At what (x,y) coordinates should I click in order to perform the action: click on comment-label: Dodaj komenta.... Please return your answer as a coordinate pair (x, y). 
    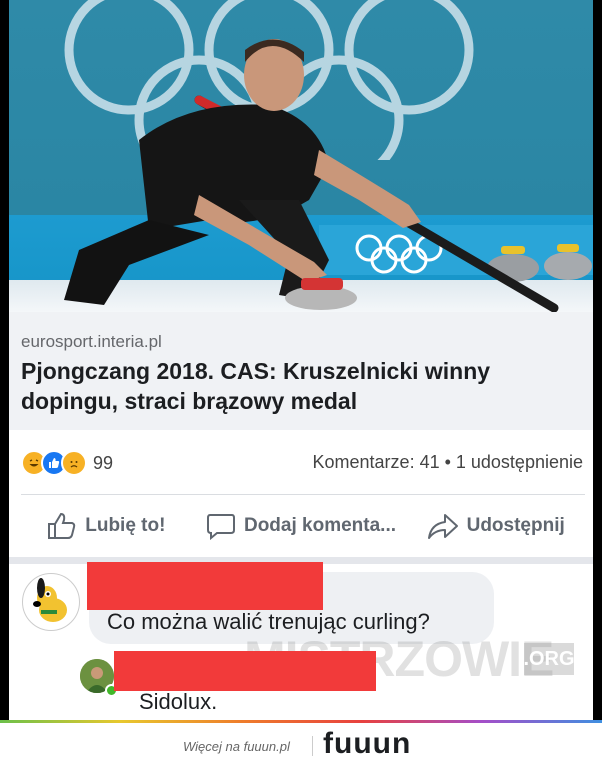
    Looking at the image, I should click on (320, 525).